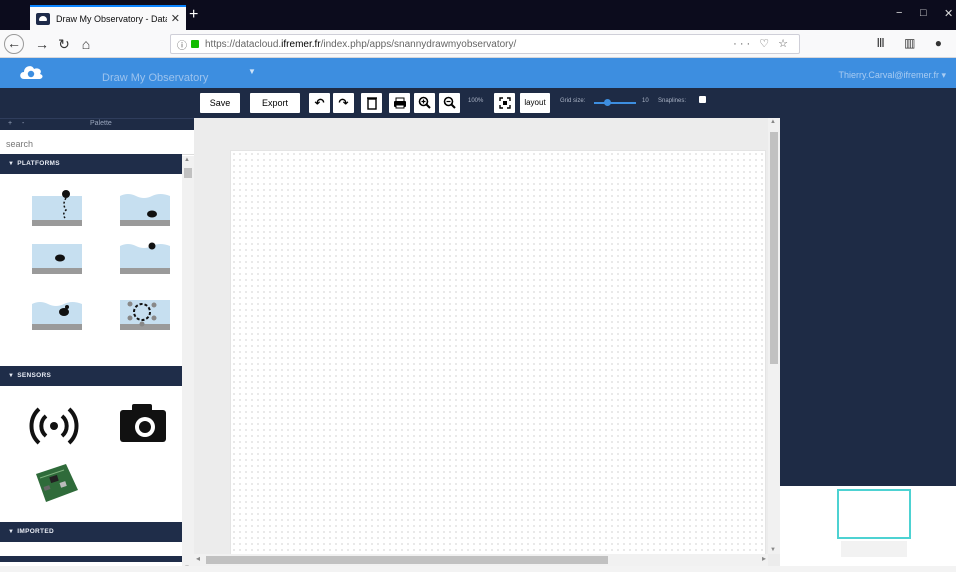 This screenshot has height=572, width=956. What do you see at coordinates (195, 44) in the screenshot?
I see `lock-icon` at bounding box center [195, 44].